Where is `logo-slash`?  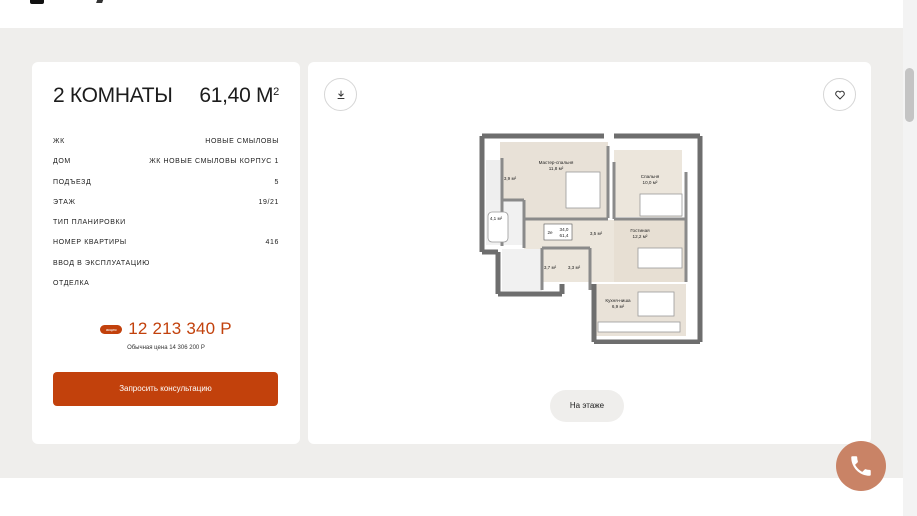
logo-slash is located at coordinates (100, 1).